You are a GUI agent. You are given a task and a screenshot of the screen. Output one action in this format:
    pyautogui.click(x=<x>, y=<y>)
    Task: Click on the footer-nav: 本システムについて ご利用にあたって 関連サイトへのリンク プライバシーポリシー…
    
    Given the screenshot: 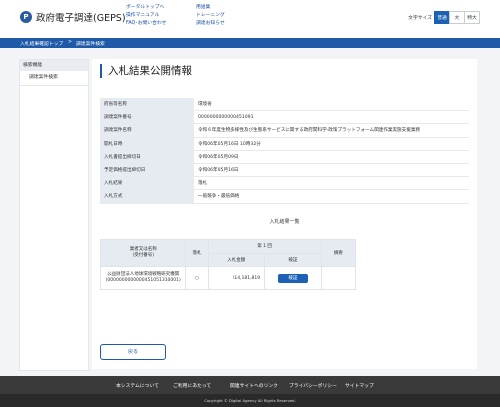 What is the action you would take?
    pyautogui.click(x=250, y=385)
    